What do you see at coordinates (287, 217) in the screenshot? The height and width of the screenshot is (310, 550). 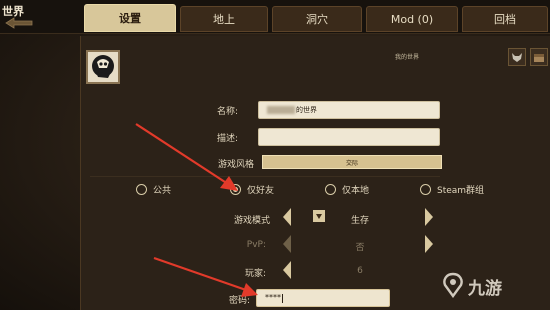 I see `mode-prev-arrow-icon` at bounding box center [287, 217].